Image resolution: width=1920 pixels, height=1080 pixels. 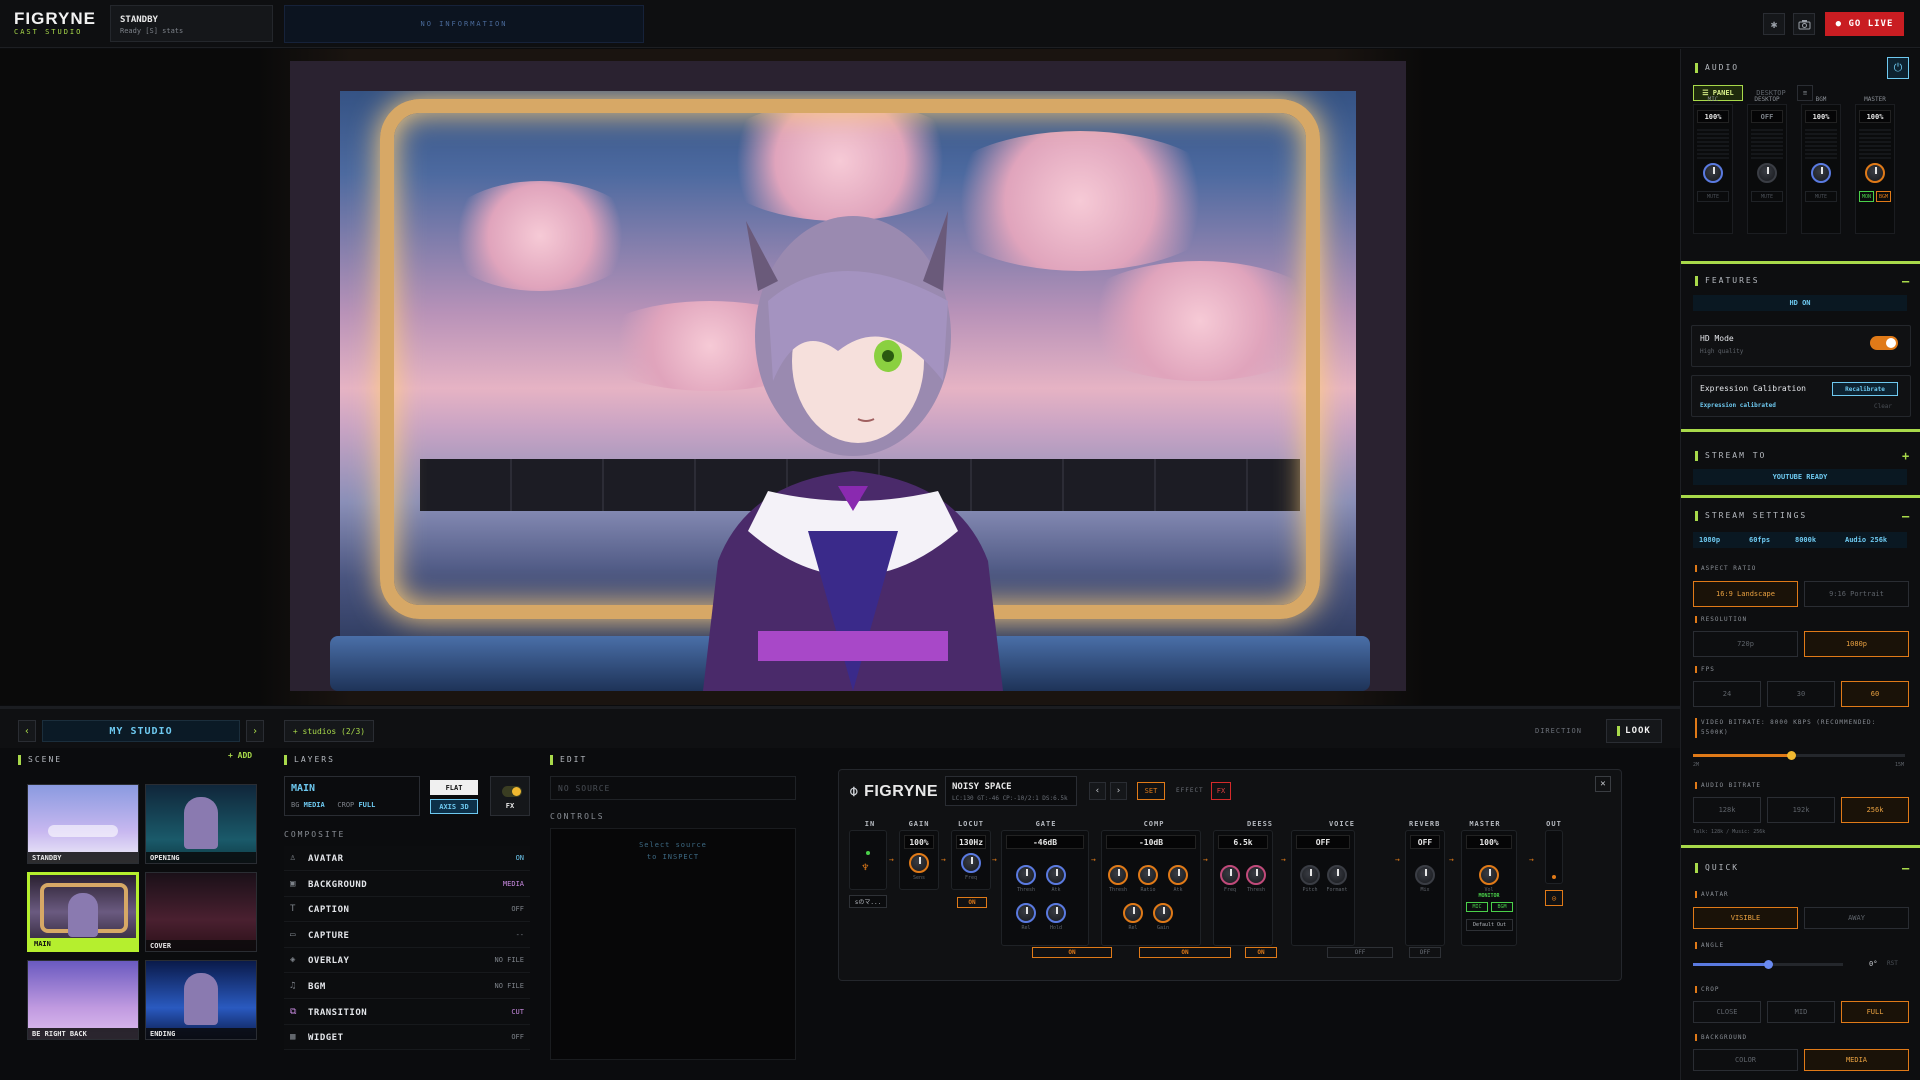 What do you see at coordinates (1745, 594) in the screenshot?
I see `aspect-16-9-option: 16:9 Landscape` at bounding box center [1745, 594].